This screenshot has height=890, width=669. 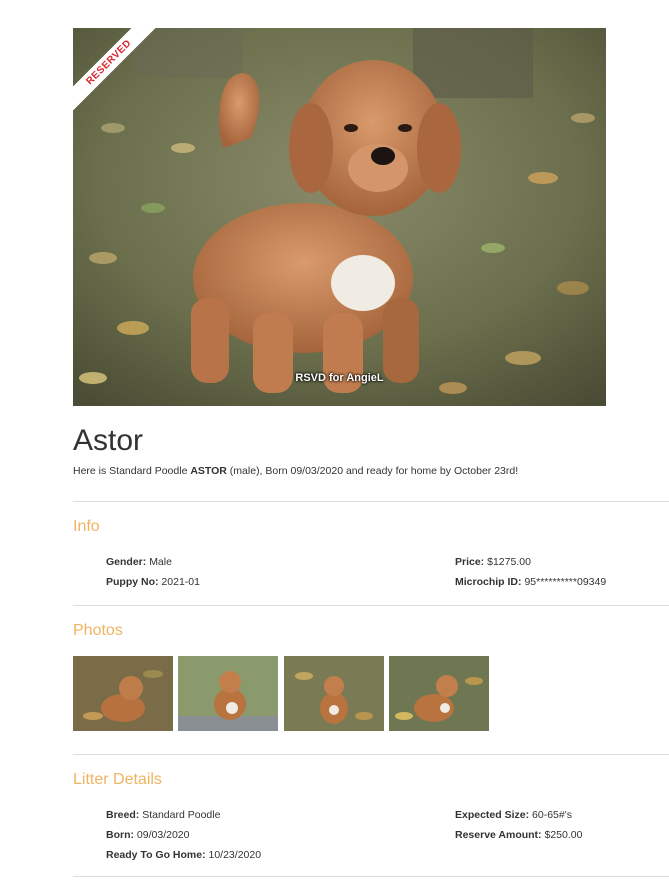 I want to click on ready-to-go-home-field: Ready To Go Home: 10/23/2020, so click(x=183, y=855).